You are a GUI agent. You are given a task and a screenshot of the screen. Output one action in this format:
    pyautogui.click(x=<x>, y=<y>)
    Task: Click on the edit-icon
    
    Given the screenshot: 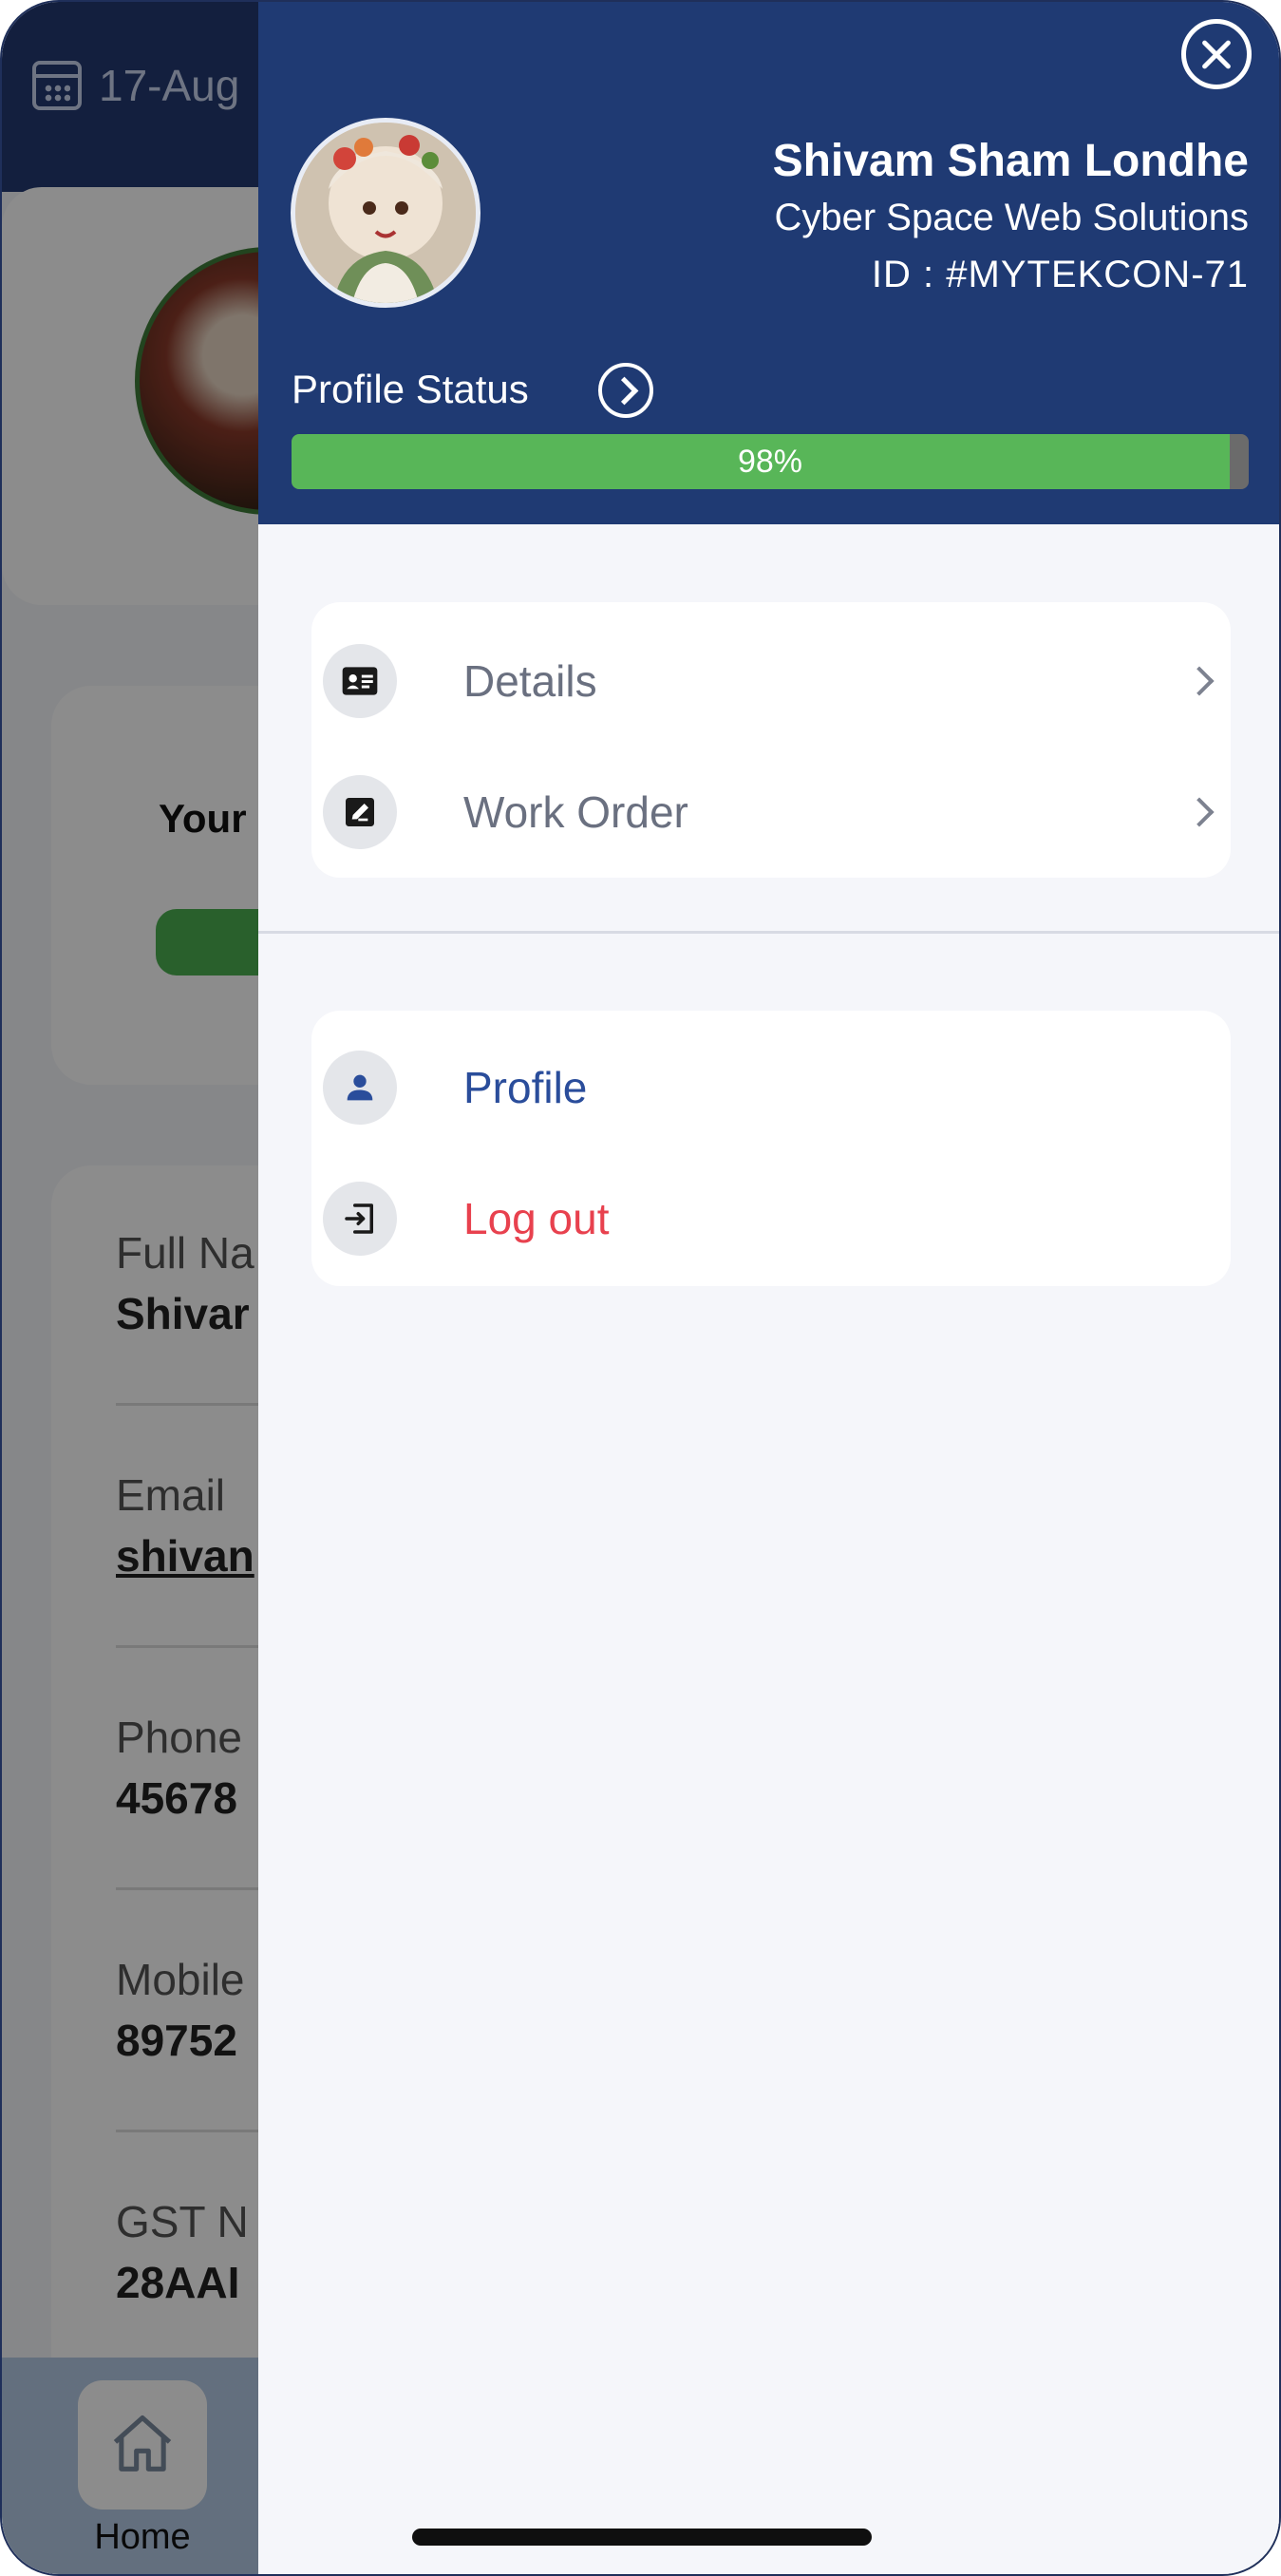 What is the action you would take?
    pyautogui.click(x=360, y=812)
    